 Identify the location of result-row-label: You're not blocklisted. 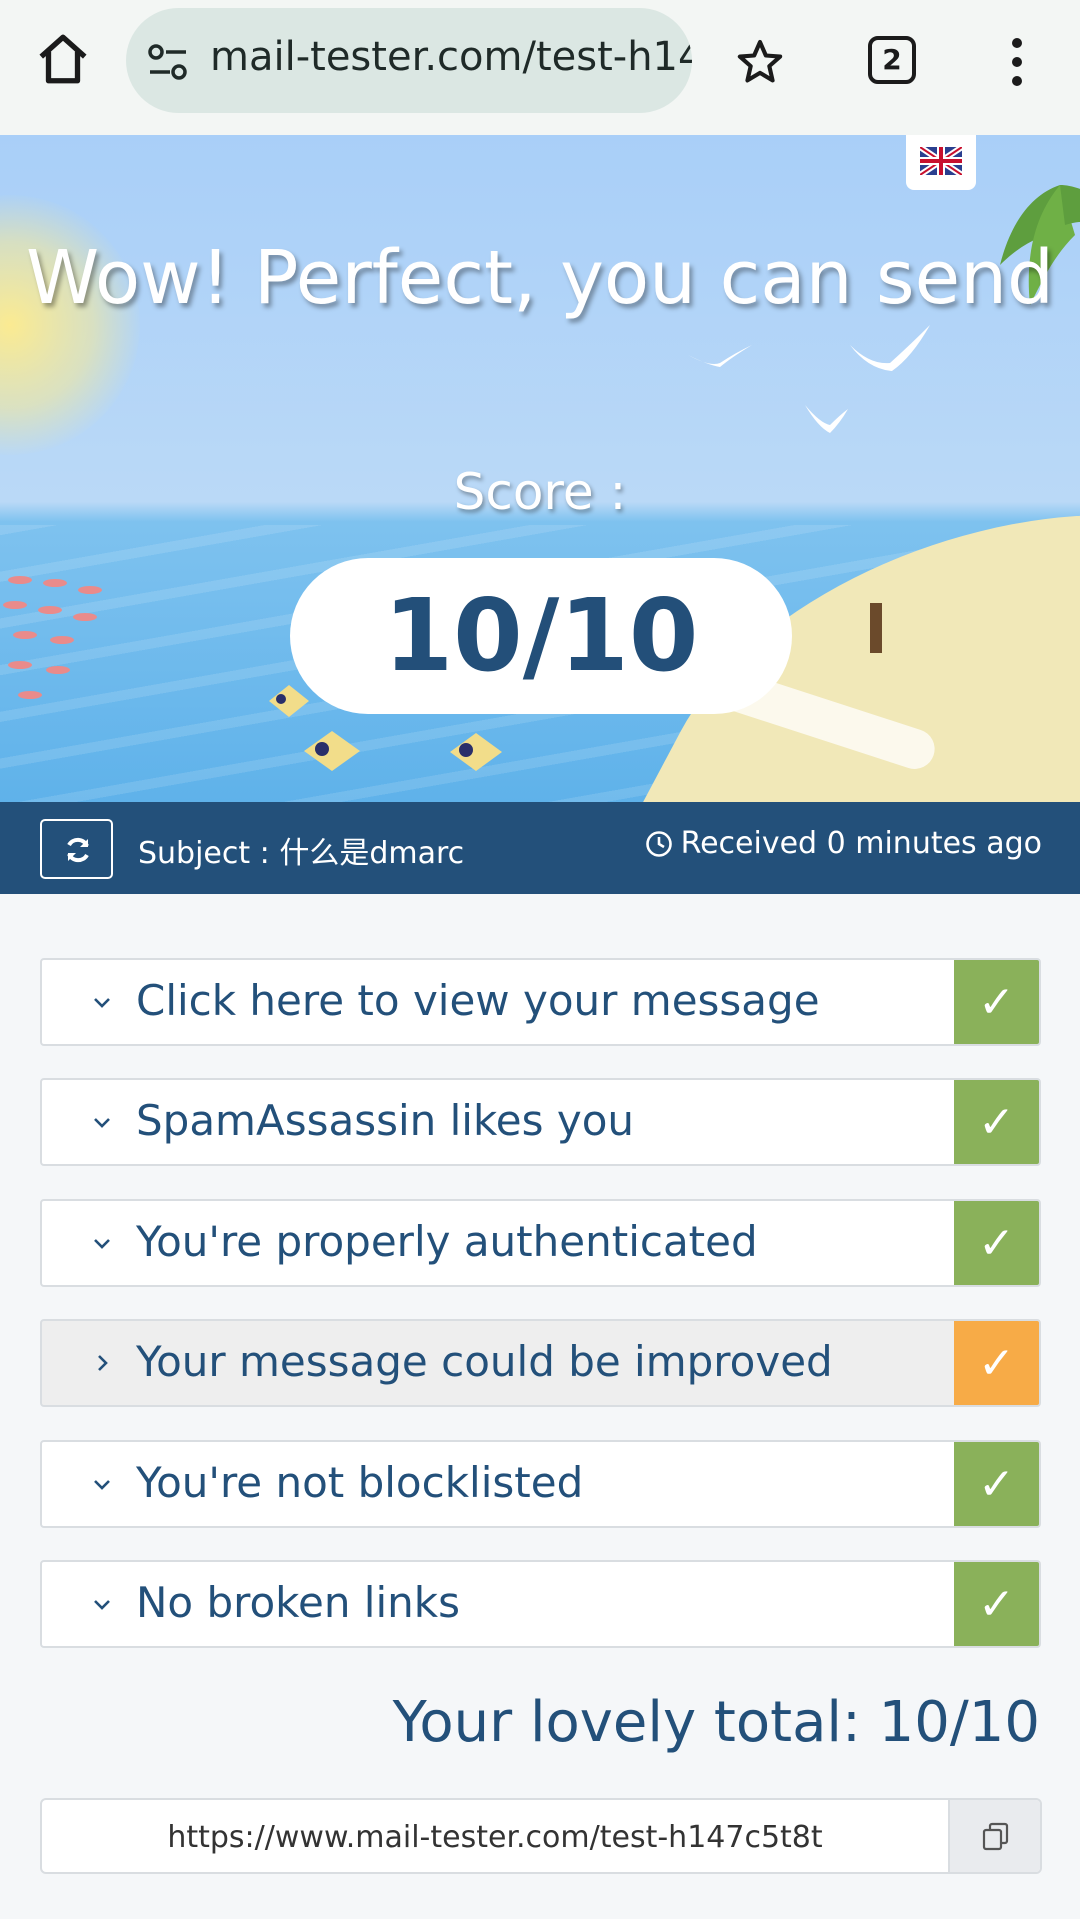
(360, 1482).